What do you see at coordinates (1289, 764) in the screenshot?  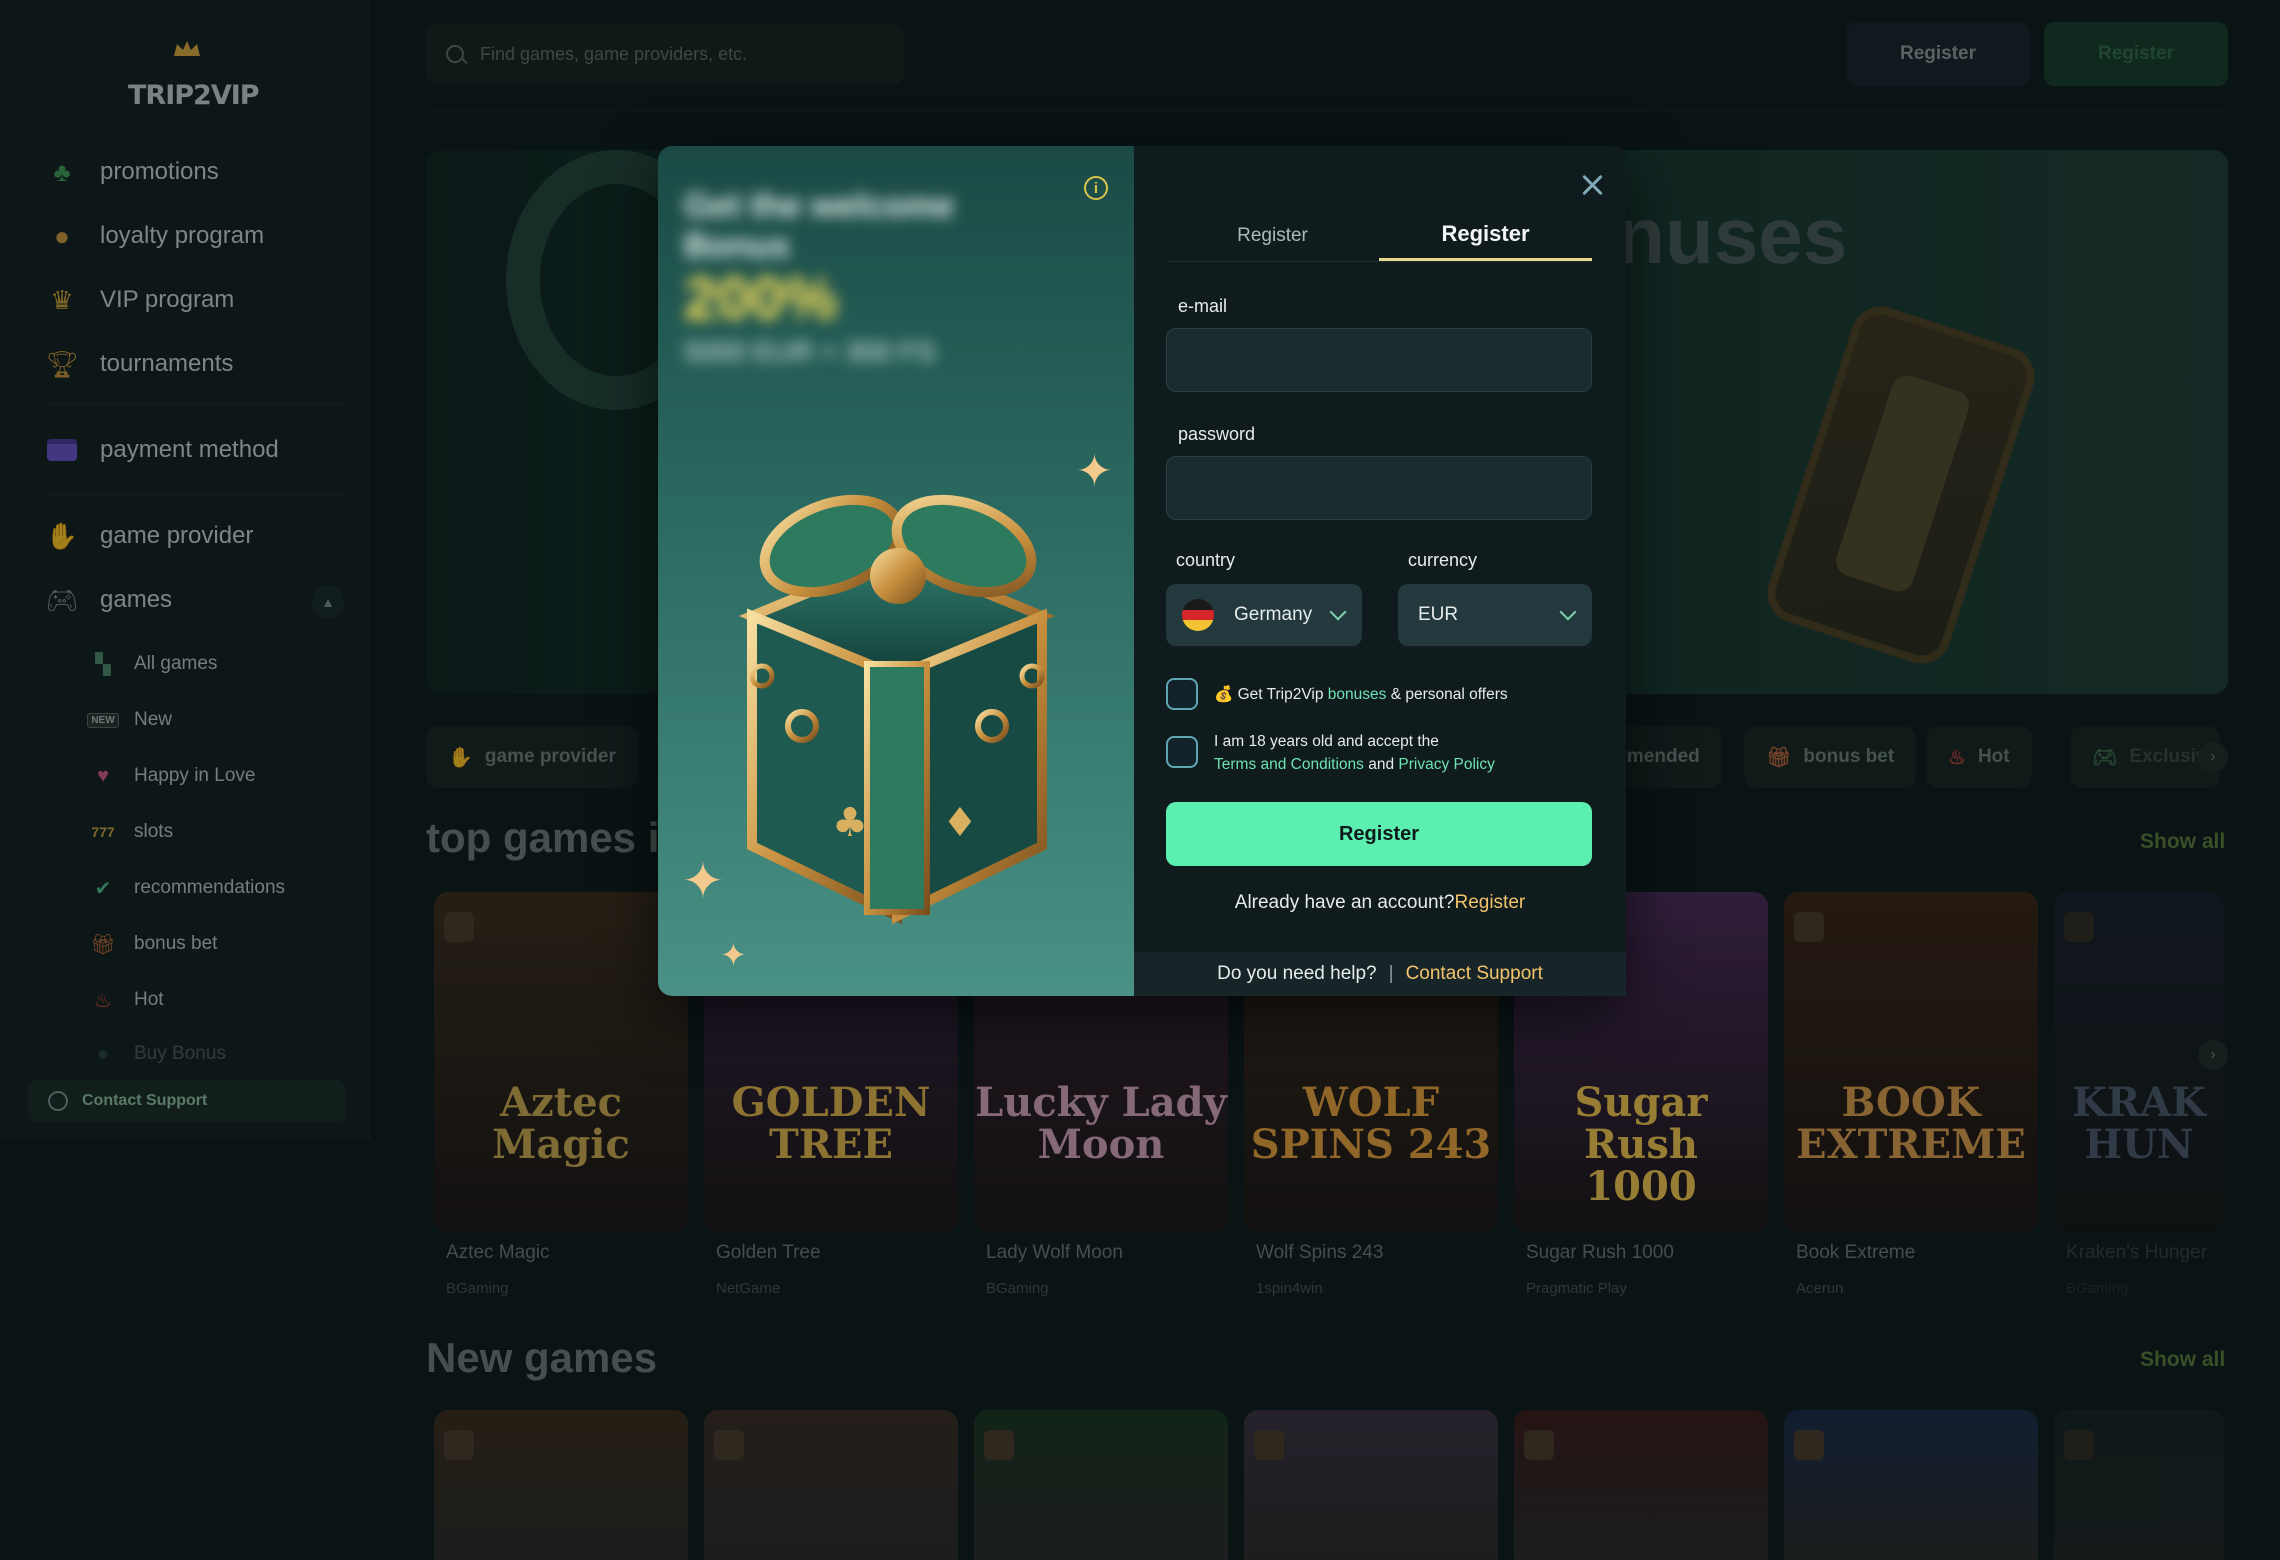 I see `terms-link: Terms and Conditions` at bounding box center [1289, 764].